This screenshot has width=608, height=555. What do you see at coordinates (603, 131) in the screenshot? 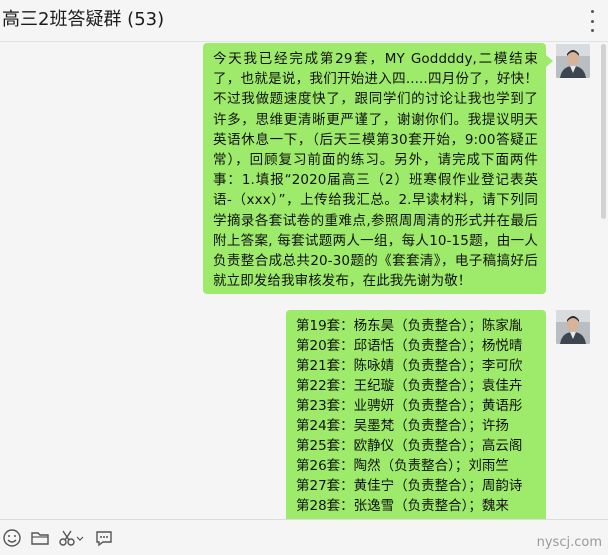
I see `scrollbar-thumb` at bounding box center [603, 131].